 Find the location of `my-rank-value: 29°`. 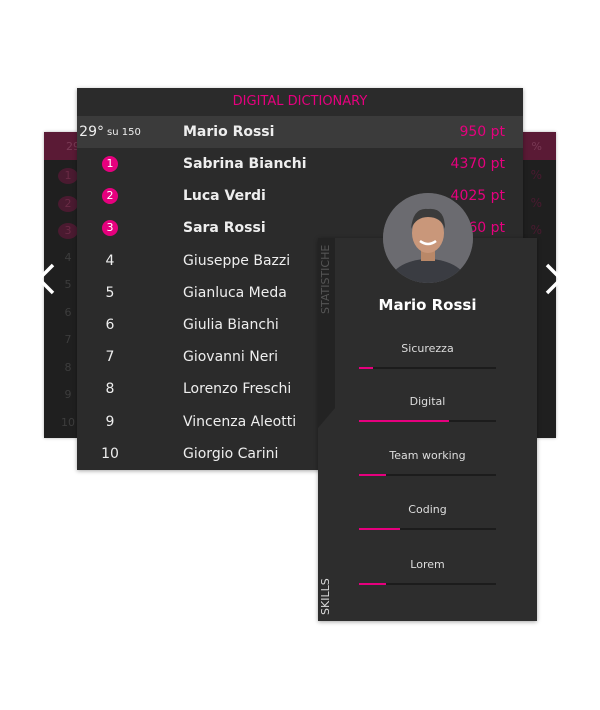

my-rank-value: 29° is located at coordinates (91, 132).